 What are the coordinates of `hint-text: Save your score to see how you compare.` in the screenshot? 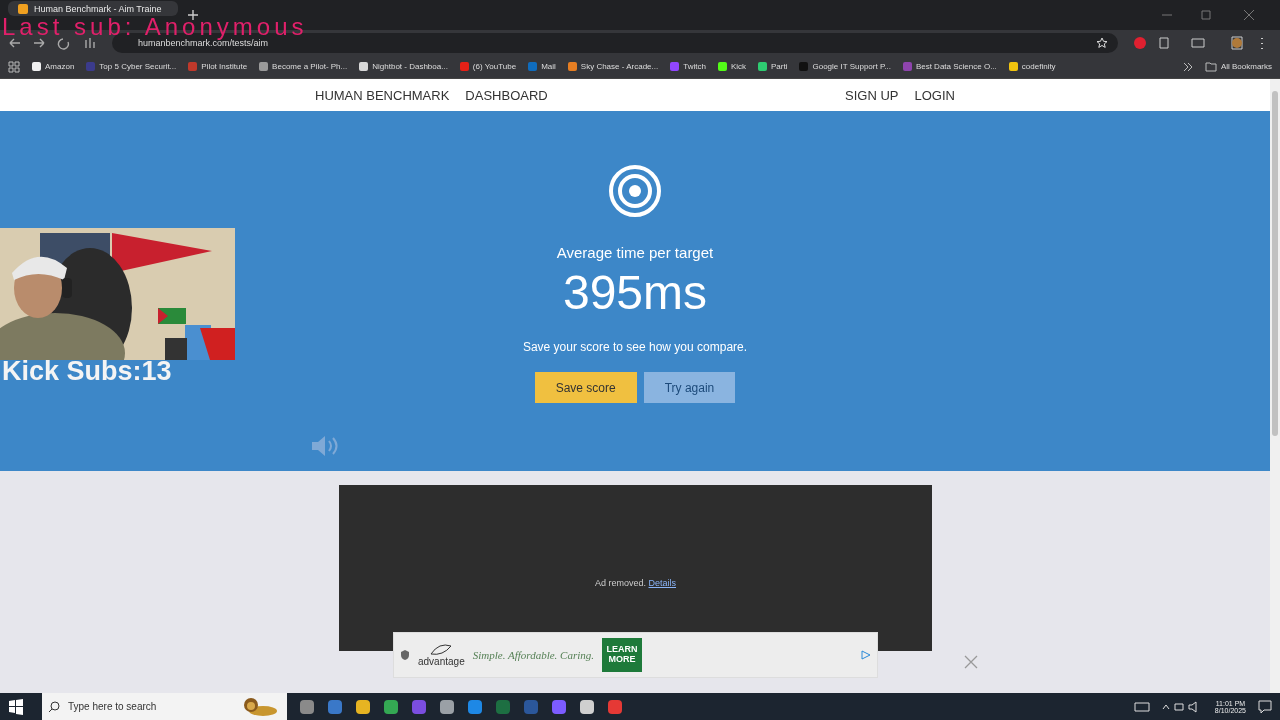 It's located at (635, 347).